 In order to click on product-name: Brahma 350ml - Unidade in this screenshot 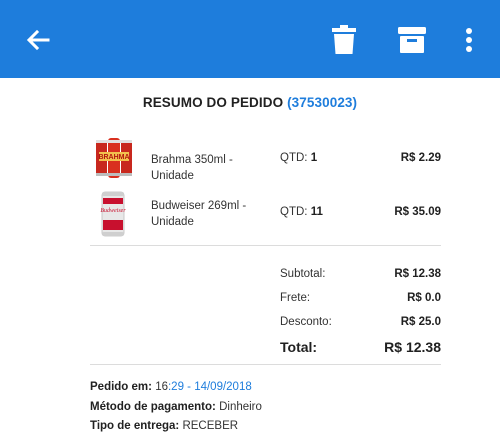, I will do `click(192, 168)`.